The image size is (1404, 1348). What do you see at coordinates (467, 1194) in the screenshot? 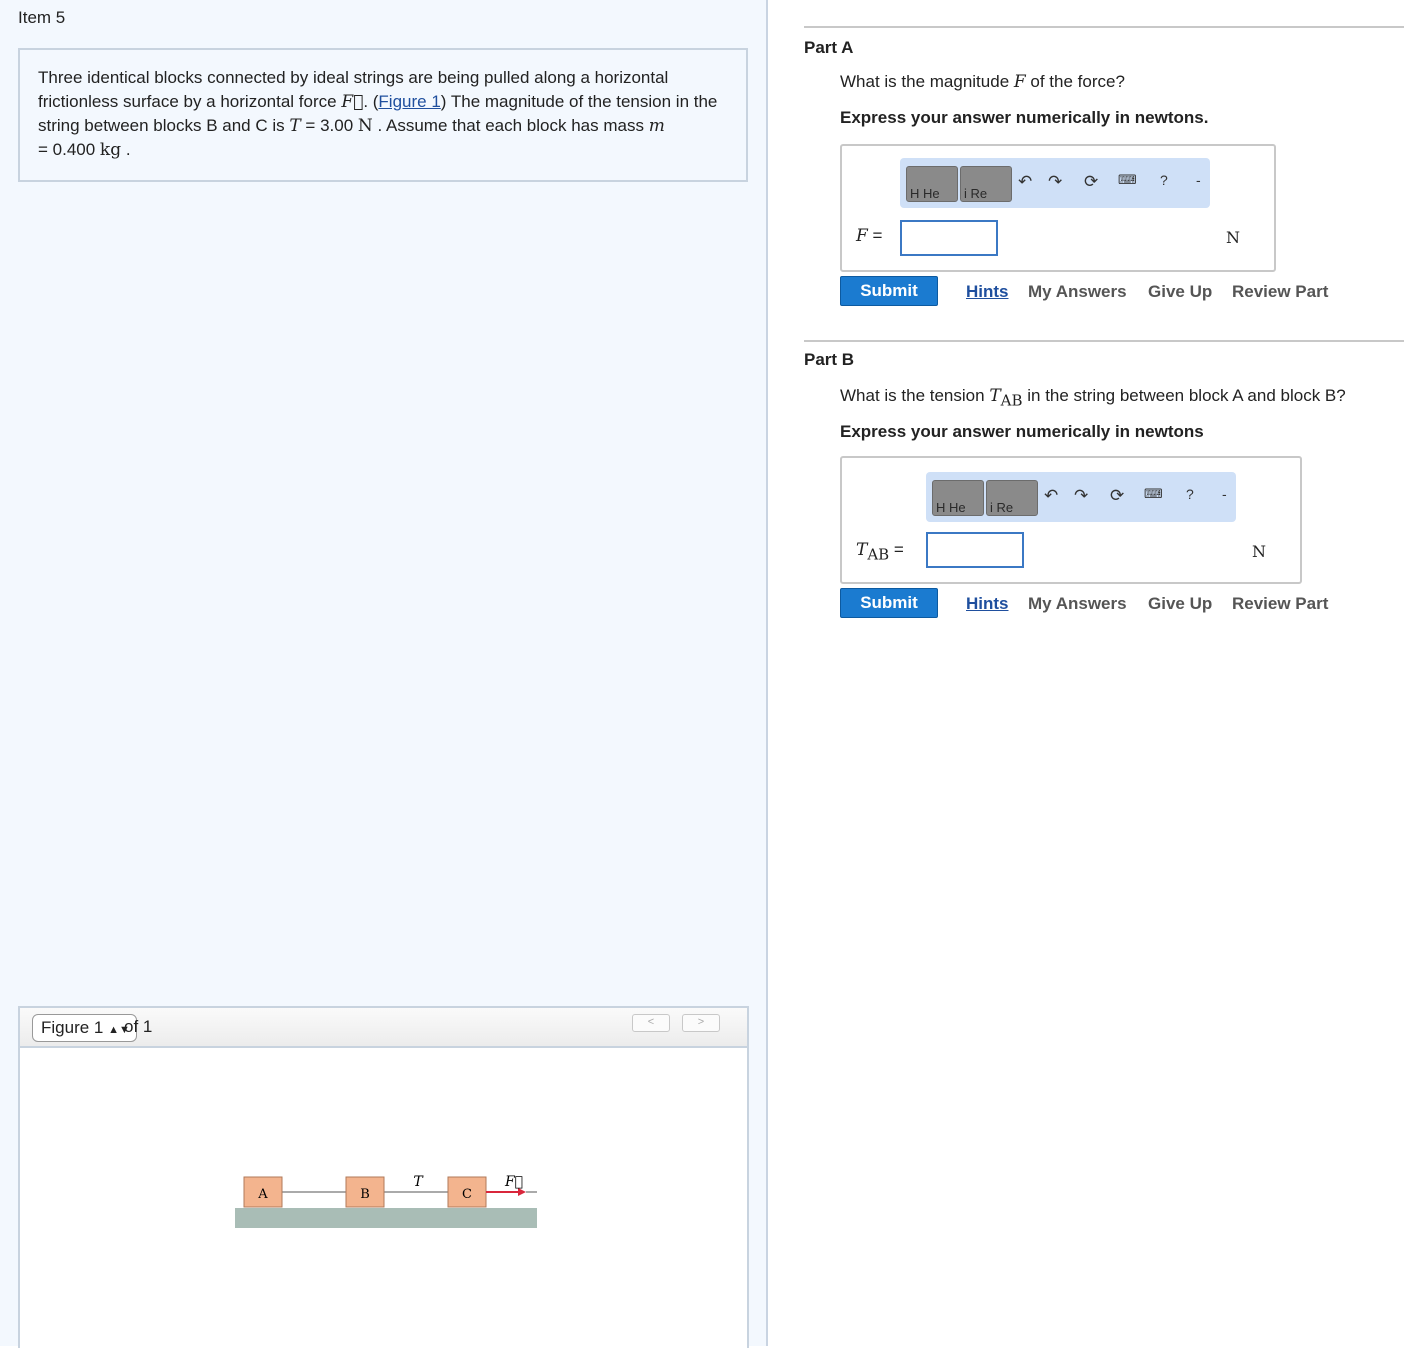
I see `block-c-label: C` at bounding box center [467, 1194].